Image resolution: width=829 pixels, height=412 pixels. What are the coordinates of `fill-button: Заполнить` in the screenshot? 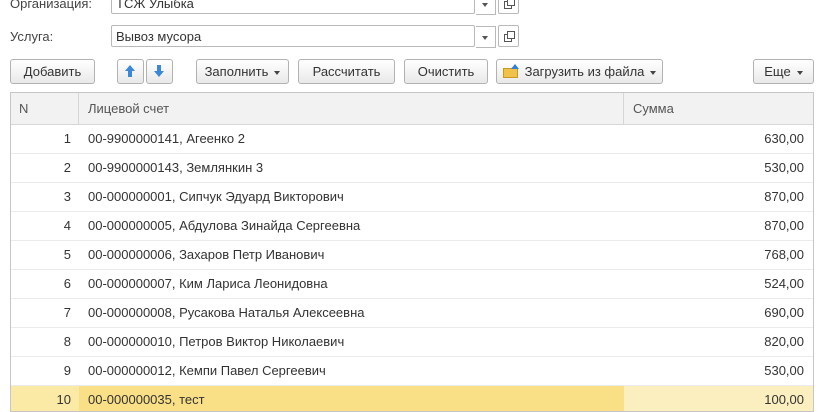 It's located at (242, 71).